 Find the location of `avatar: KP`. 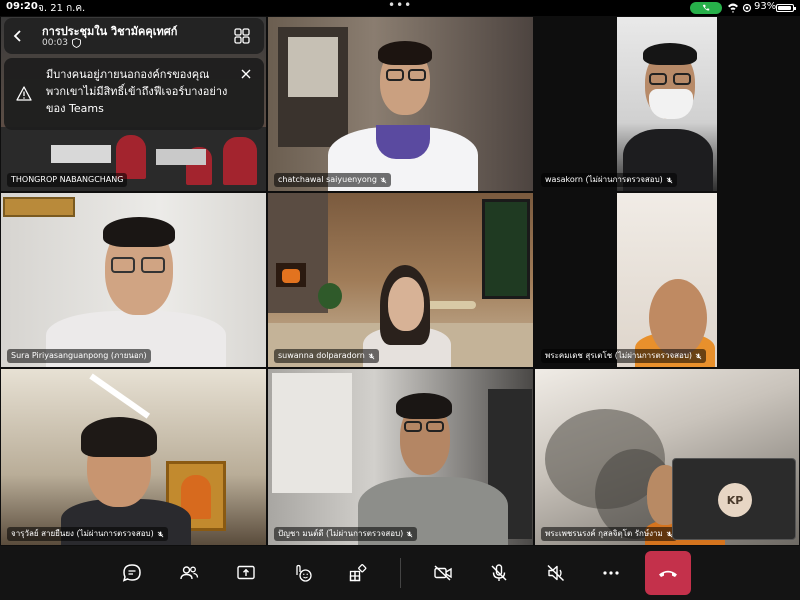

avatar: KP is located at coordinates (735, 500).